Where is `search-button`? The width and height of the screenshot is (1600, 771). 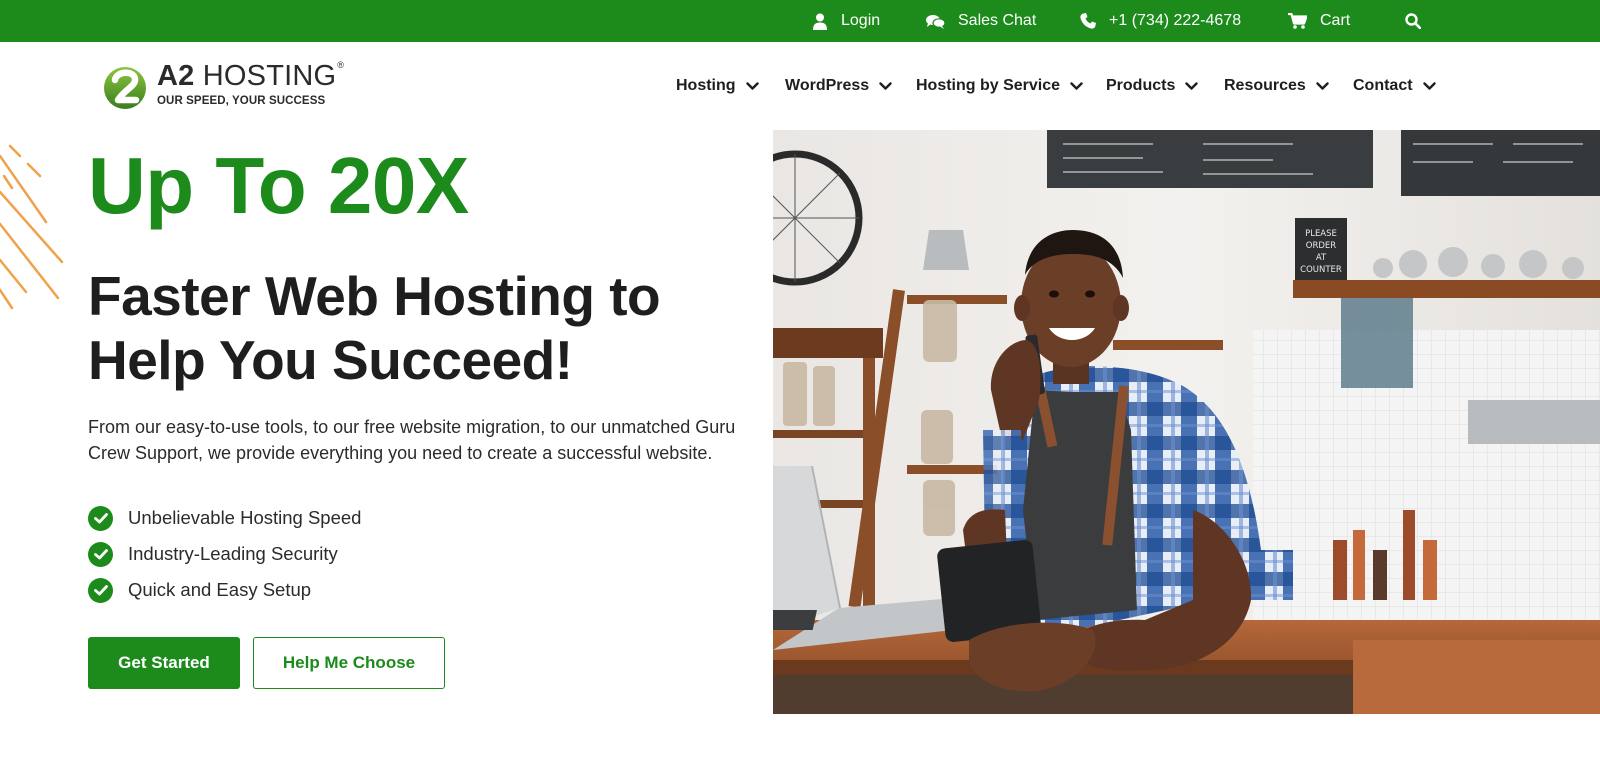 search-button is located at coordinates (1413, 21).